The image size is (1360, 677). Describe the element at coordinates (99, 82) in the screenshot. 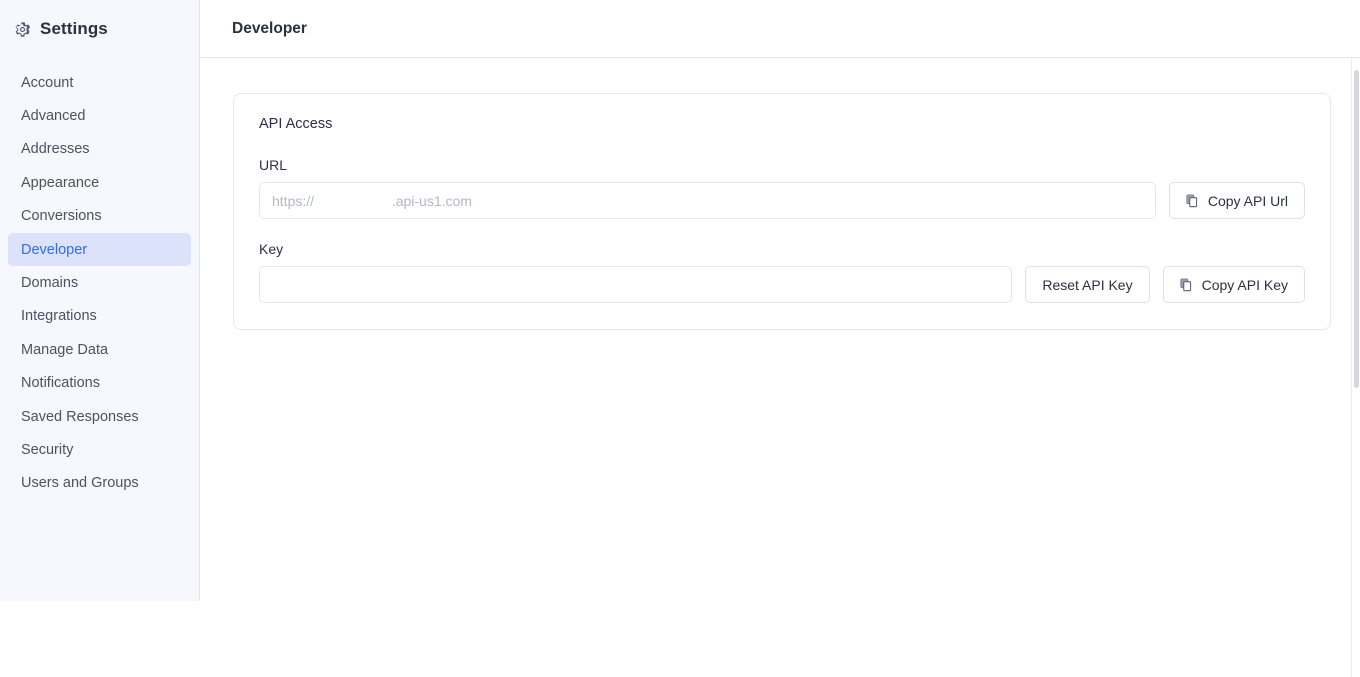

I see `sidebar-item-account: Account` at that location.